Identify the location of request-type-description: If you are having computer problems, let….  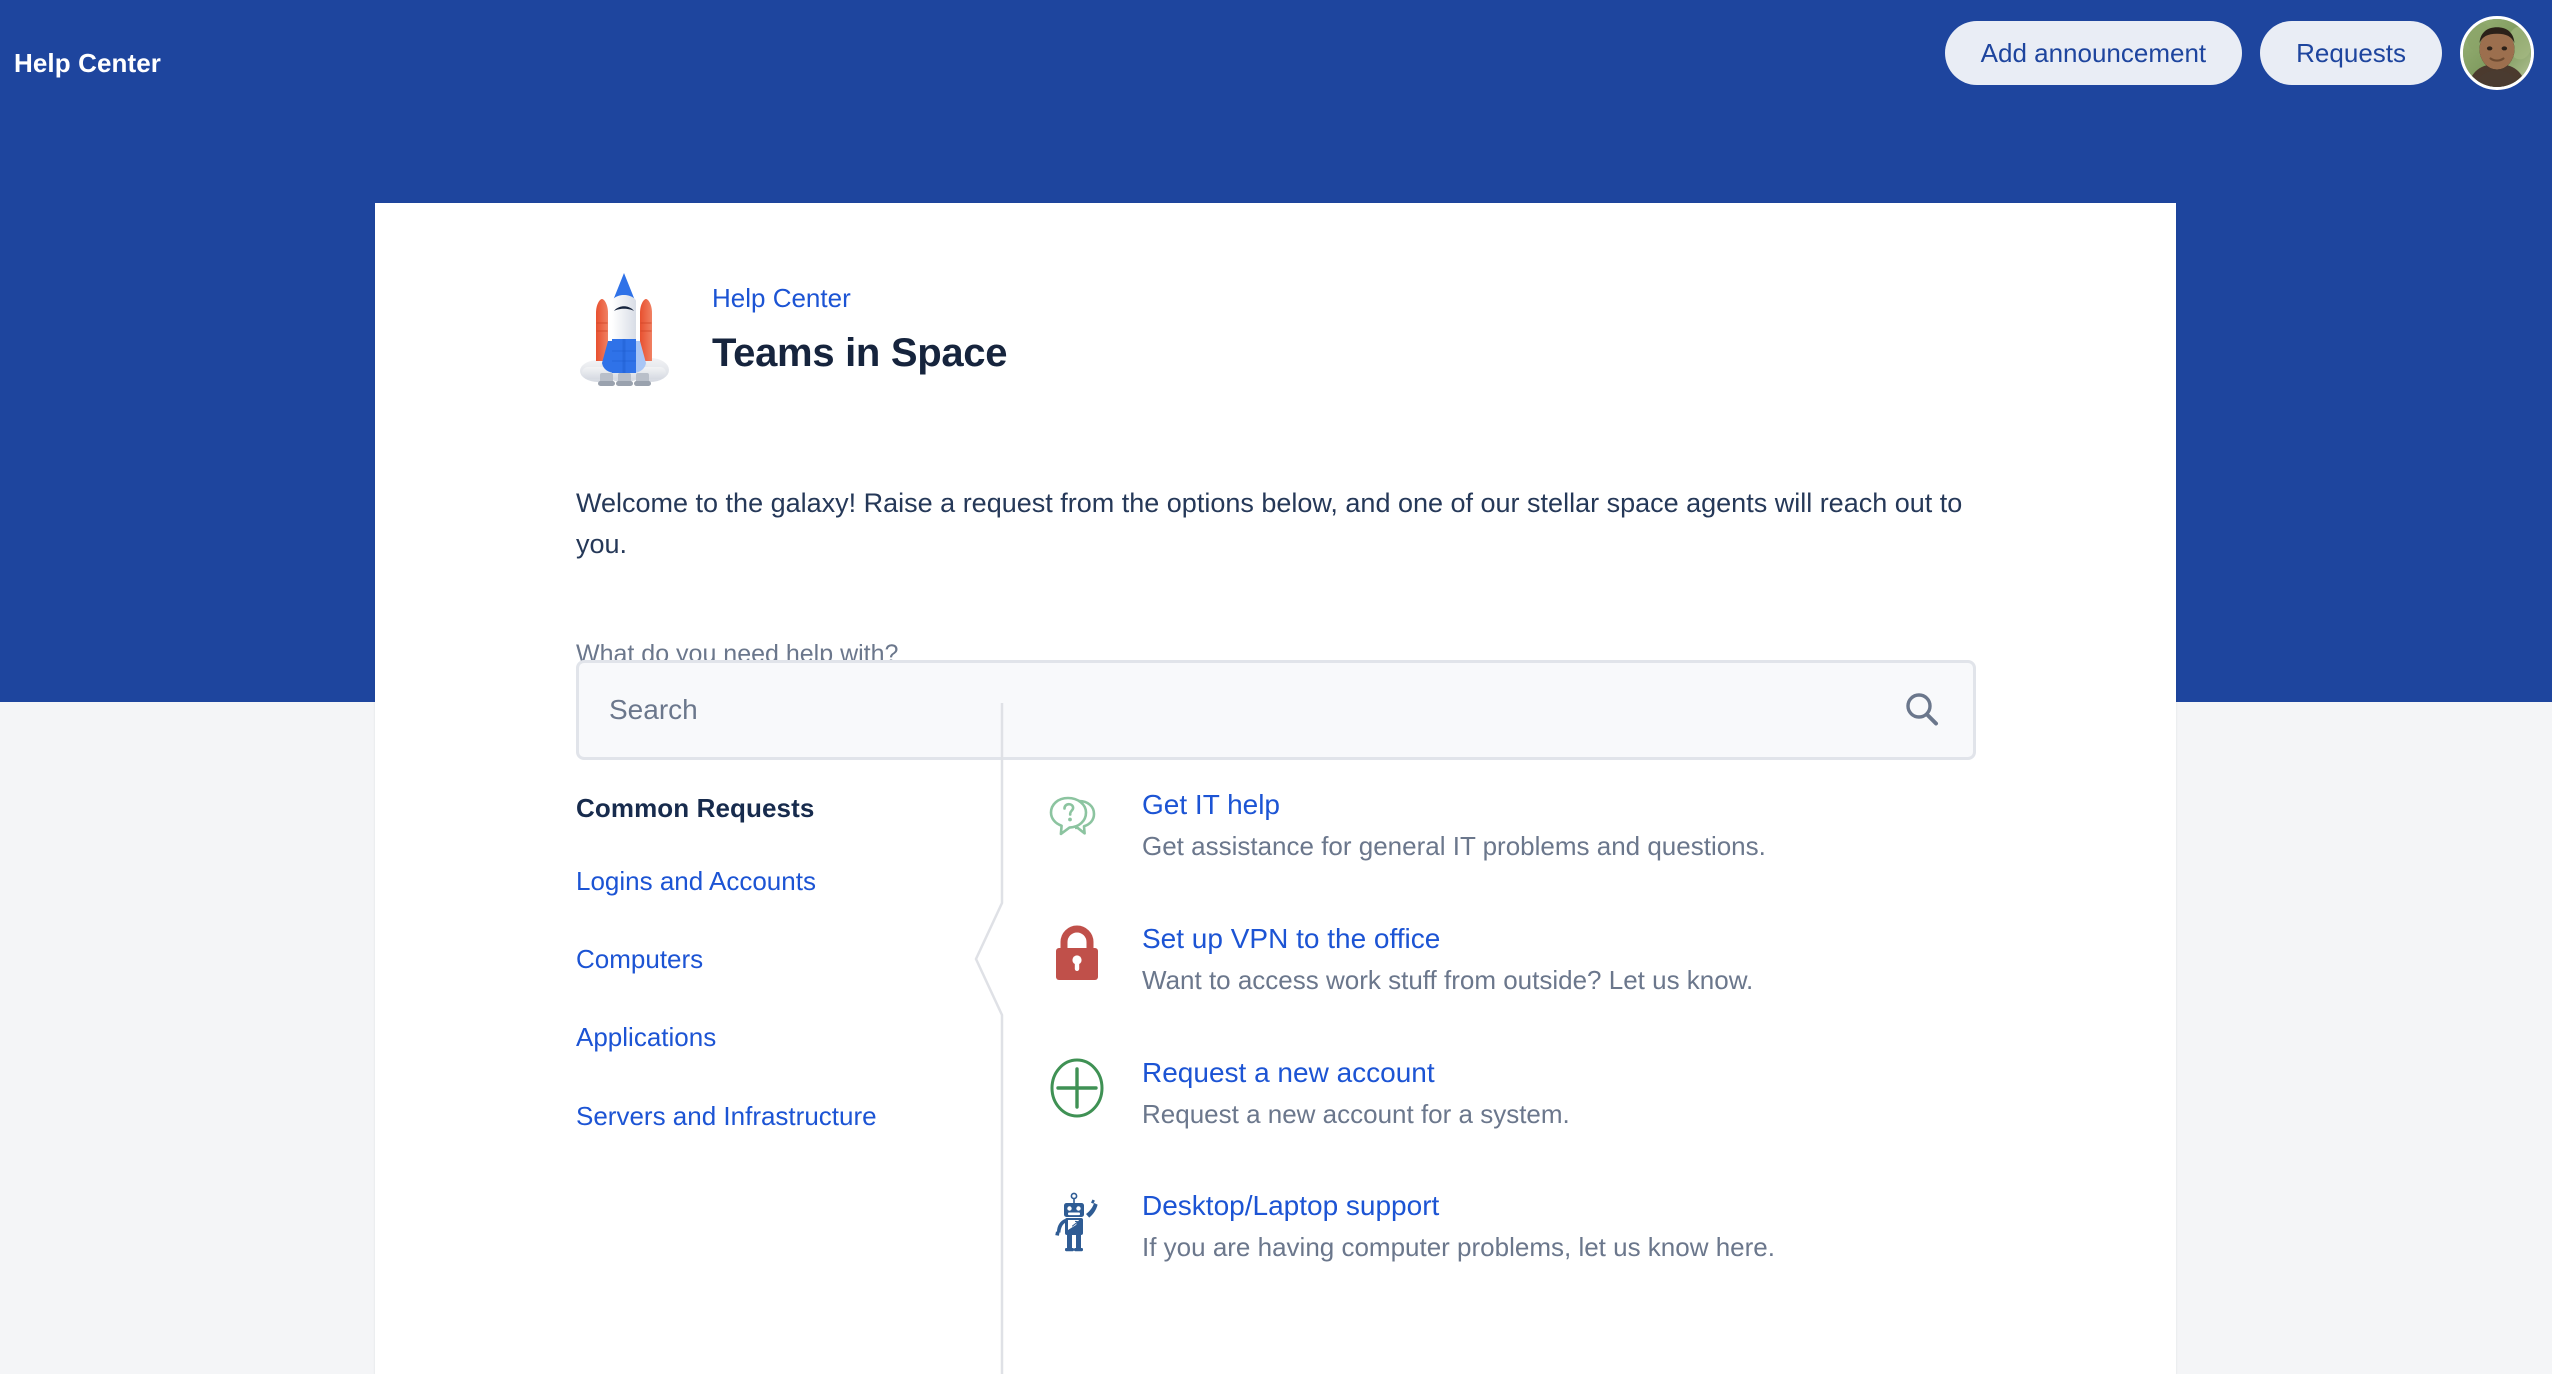
(1458, 1247).